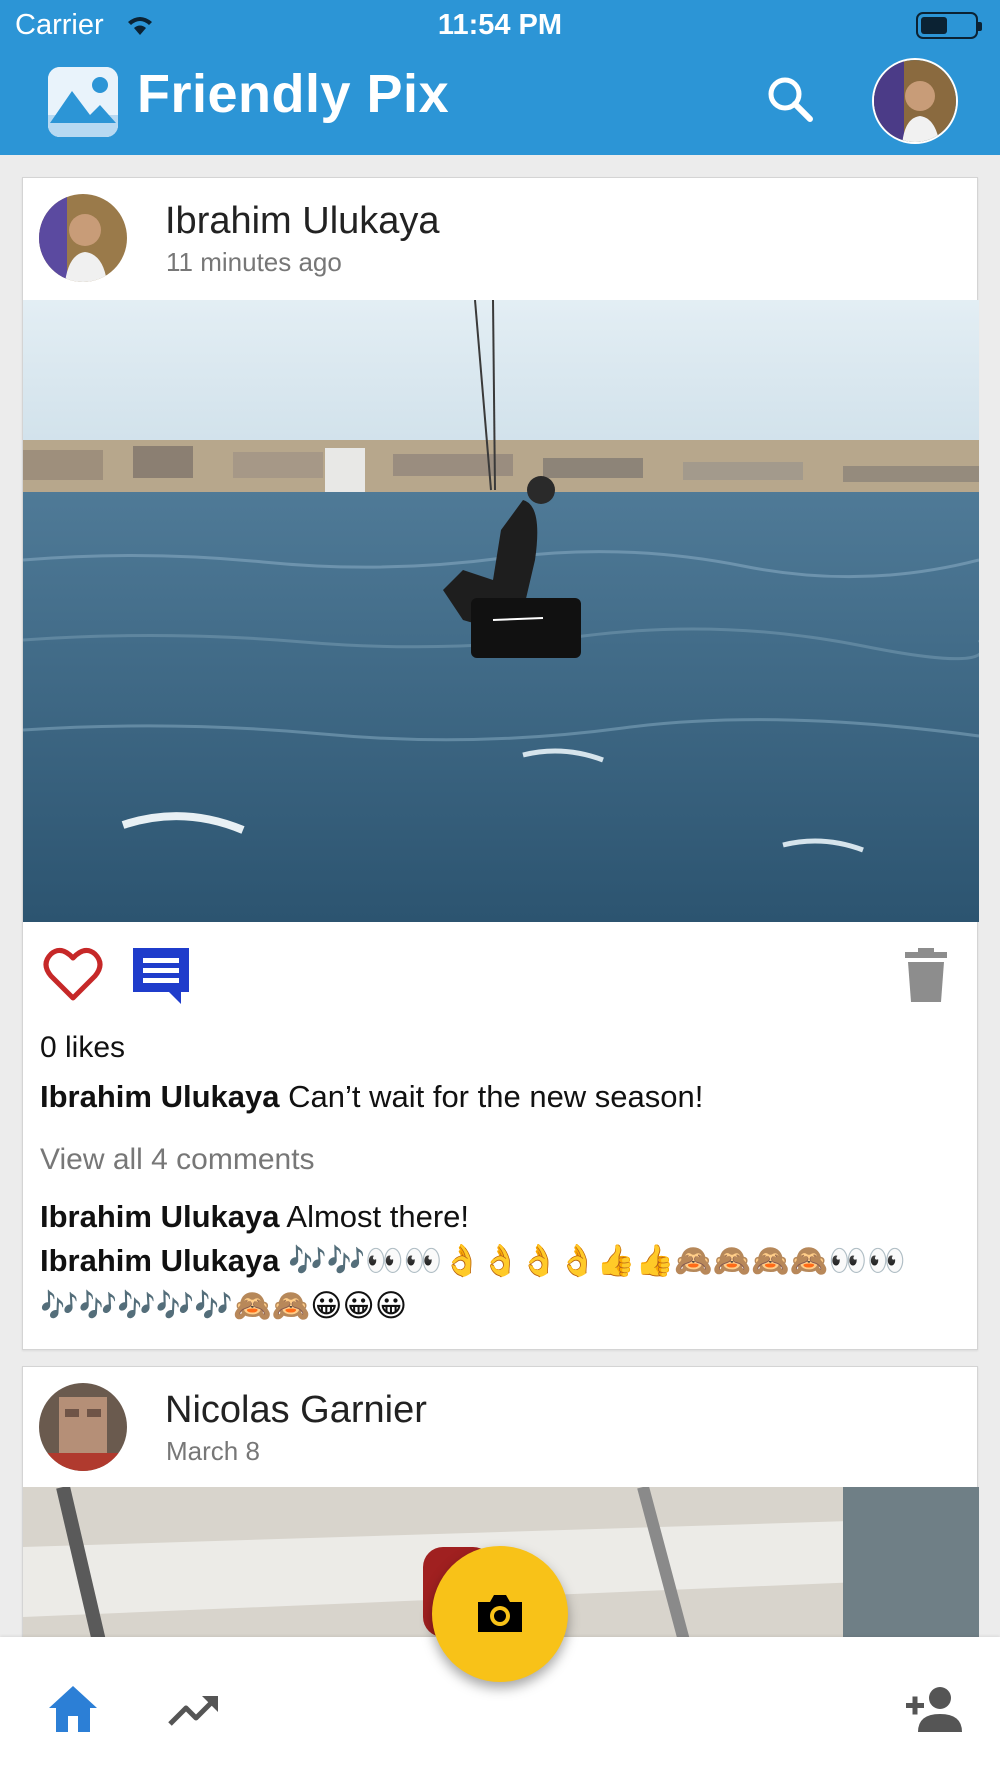  What do you see at coordinates (83, 1047) in the screenshot?
I see `likes-count: 0 likes` at bounding box center [83, 1047].